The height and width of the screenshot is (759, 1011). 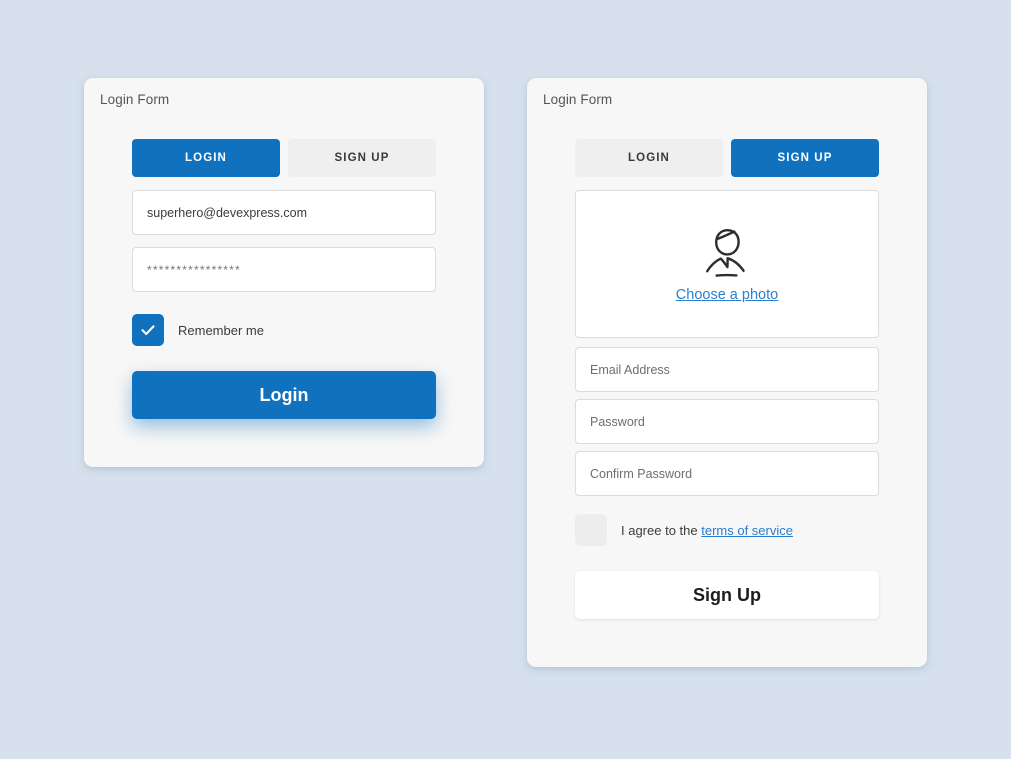 I want to click on terms-label: I agree to the terms of service, so click(x=707, y=530).